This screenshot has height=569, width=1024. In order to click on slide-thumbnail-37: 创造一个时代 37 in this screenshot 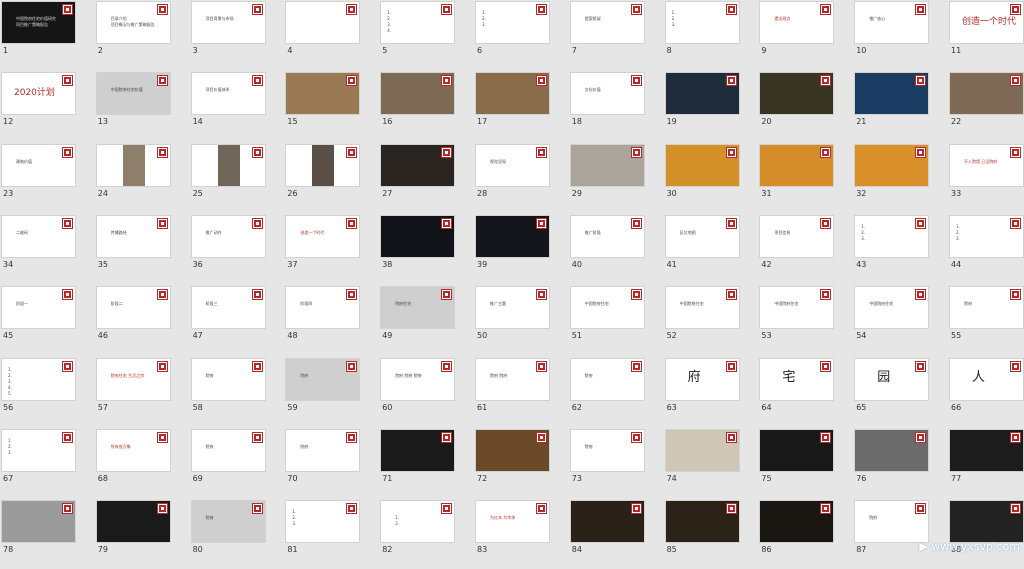, I will do `click(331, 249)`.